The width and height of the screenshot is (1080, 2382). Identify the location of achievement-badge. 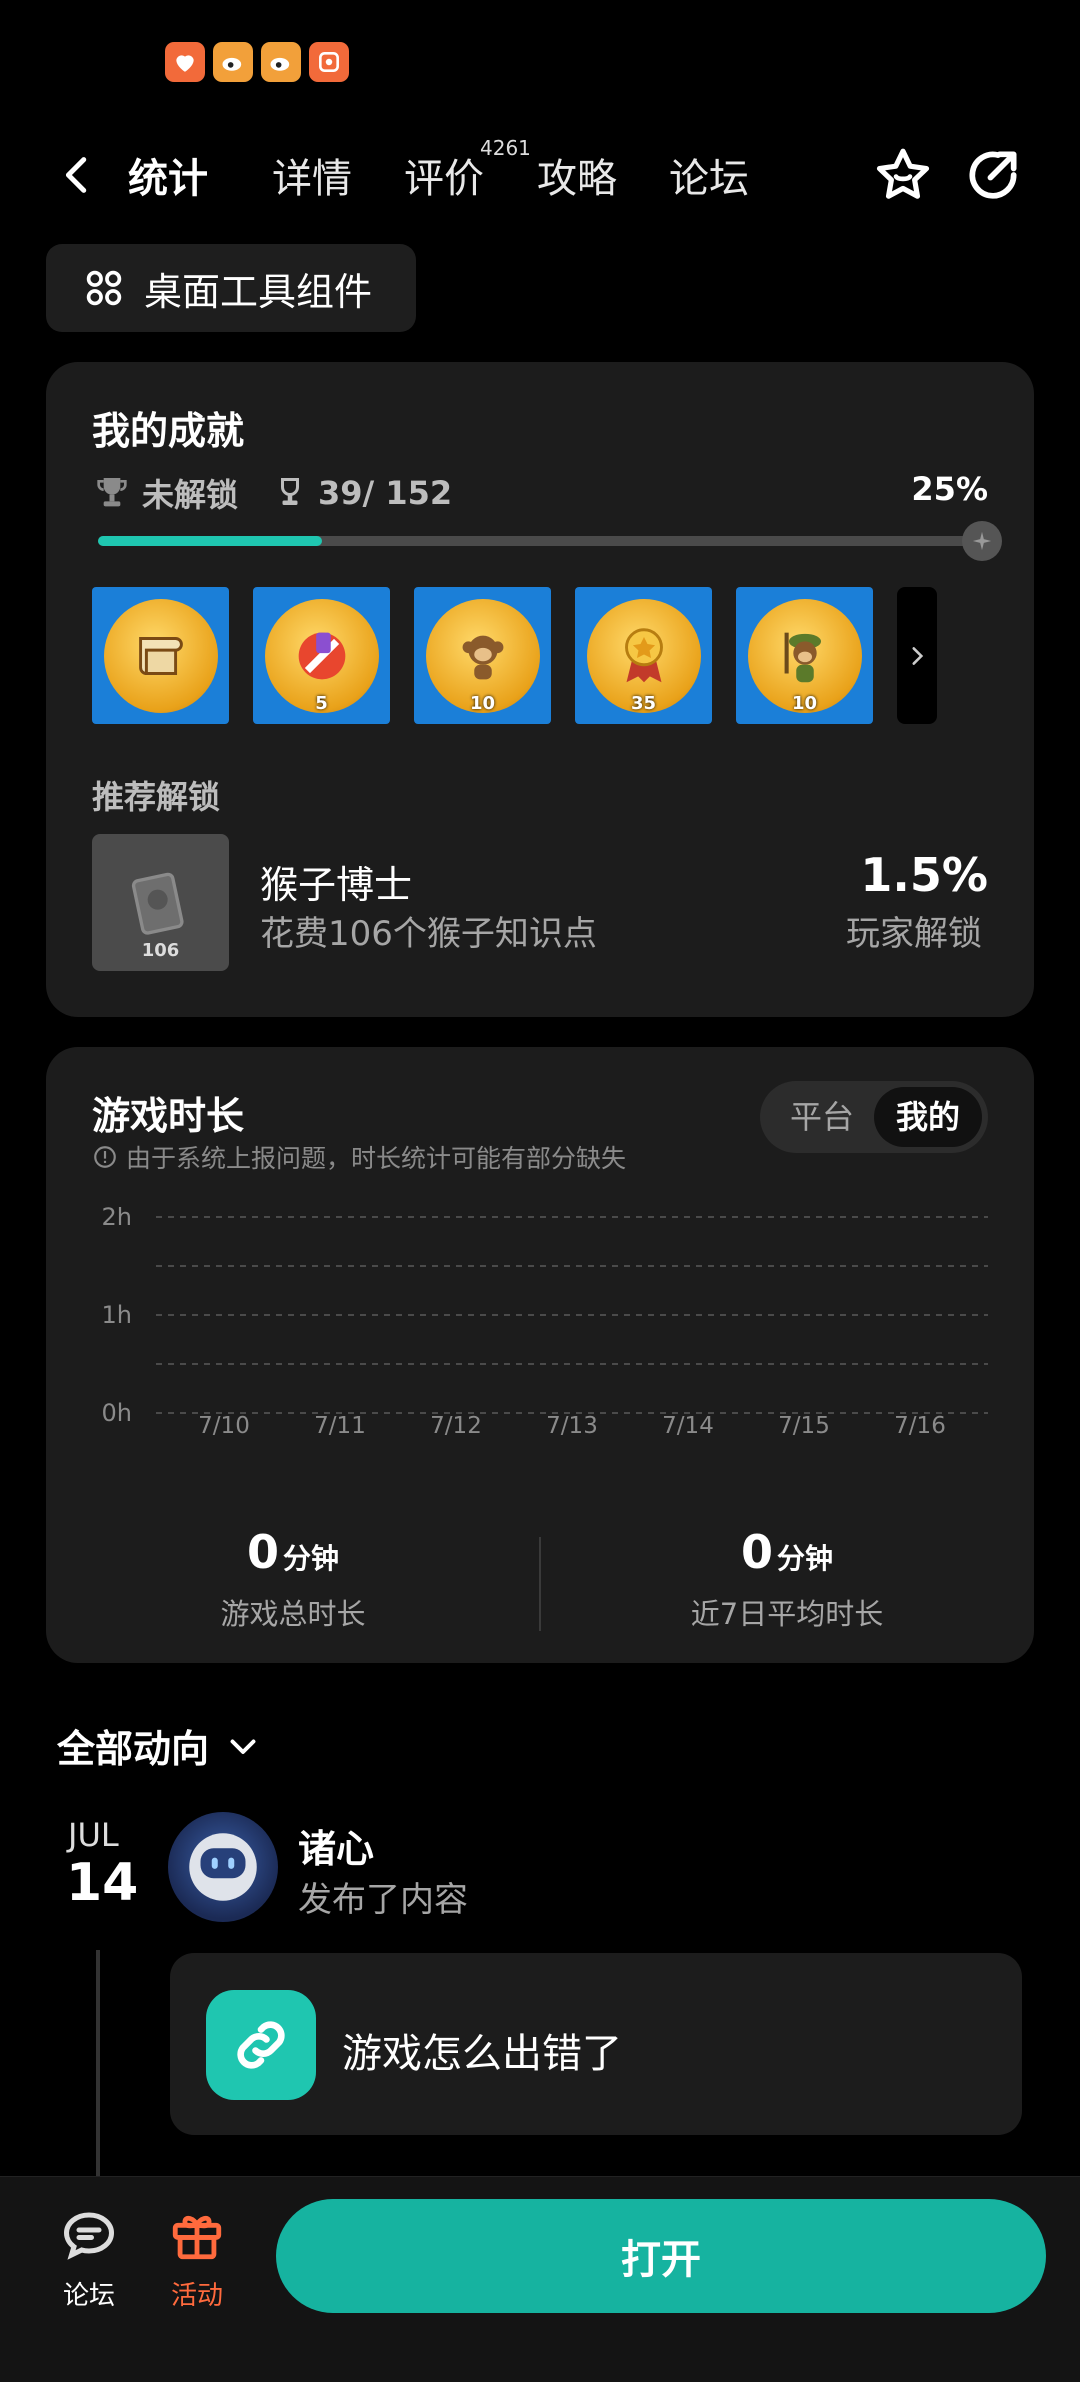
(160, 655).